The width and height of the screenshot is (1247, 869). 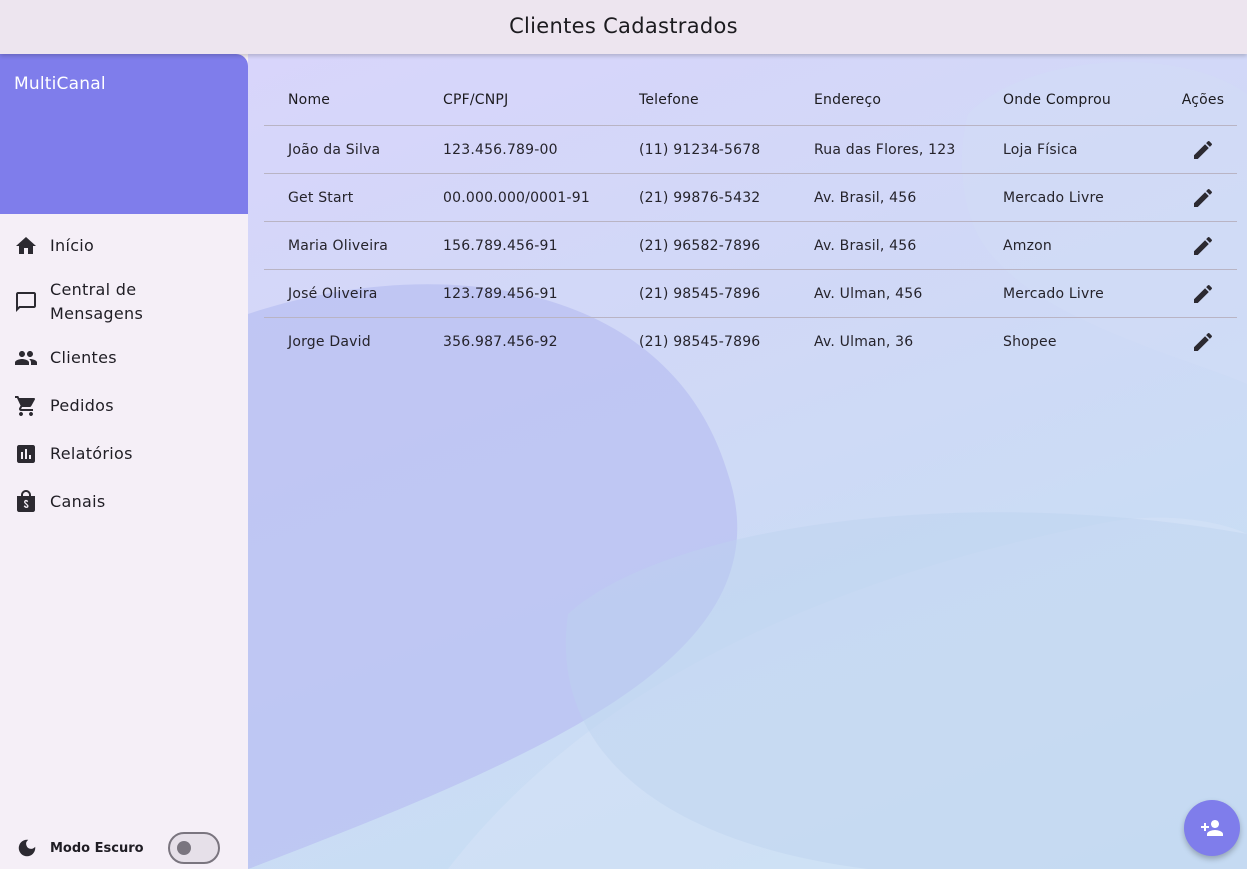 I want to click on add-client-button, so click(x=1212, y=828).